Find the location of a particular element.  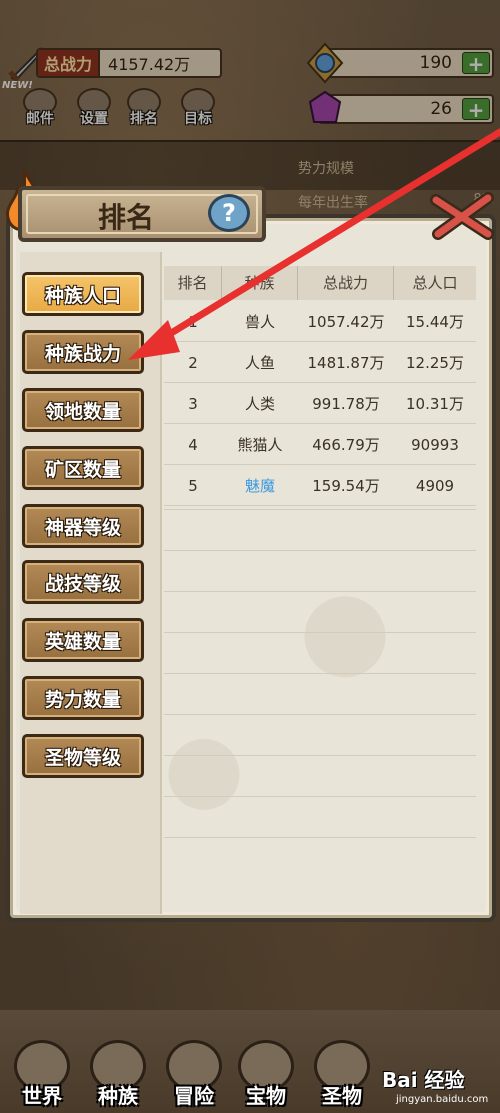

category-label: 圣物等级 is located at coordinates (82, 757).